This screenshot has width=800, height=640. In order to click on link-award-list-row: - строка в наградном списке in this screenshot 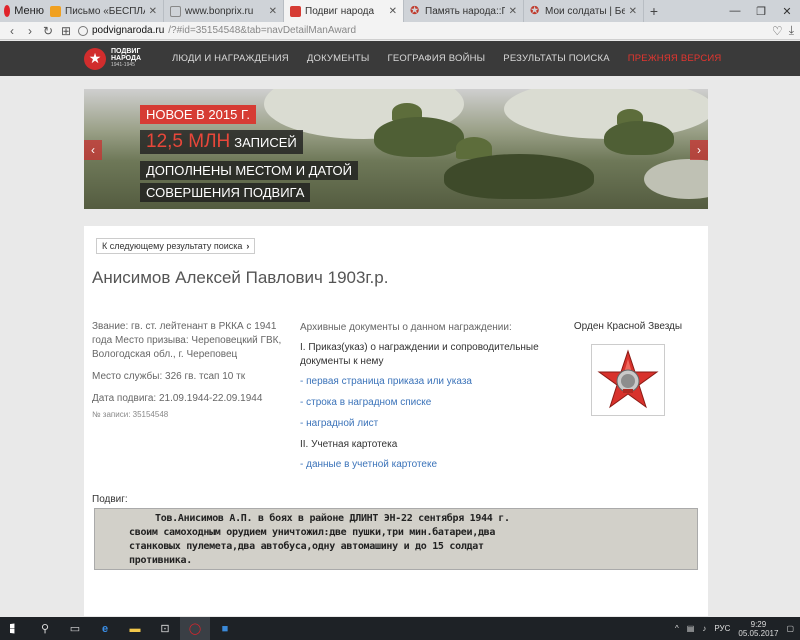, I will do `click(425, 403)`.